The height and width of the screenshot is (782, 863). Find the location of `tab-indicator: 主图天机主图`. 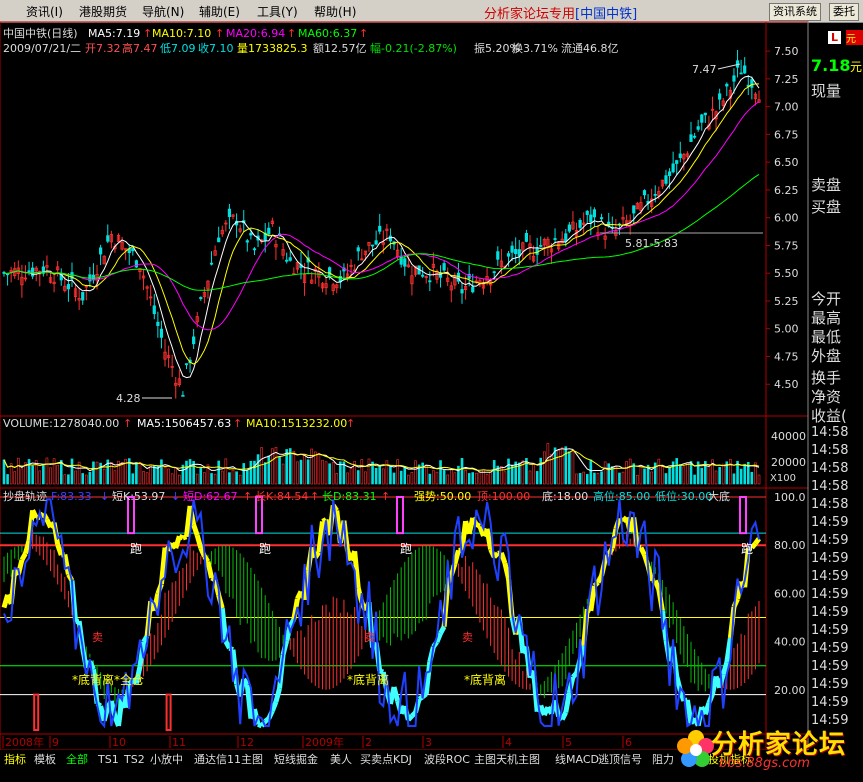

tab-indicator: 主图天机主图 is located at coordinates (507, 760).